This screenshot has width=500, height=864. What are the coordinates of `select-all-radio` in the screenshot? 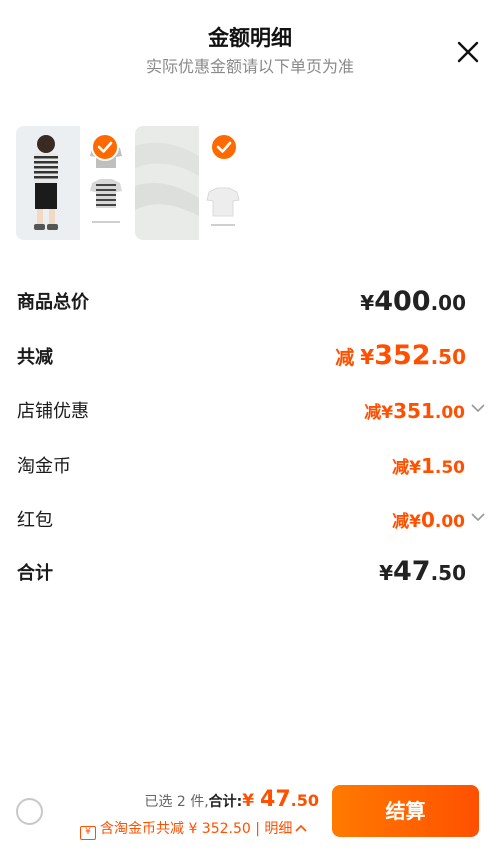 It's located at (29, 811).